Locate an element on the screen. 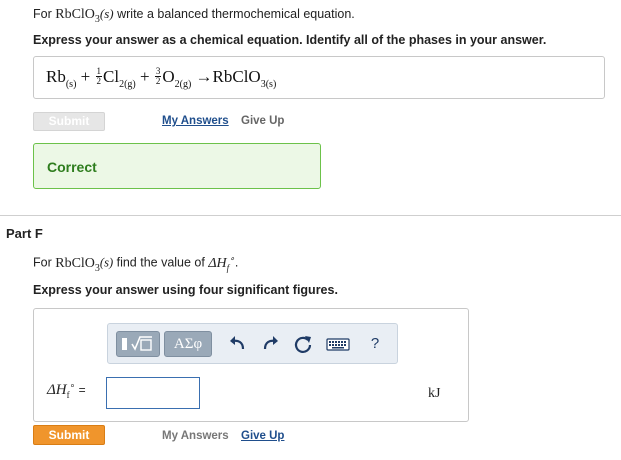 The height and width of the screenshot is (460, 621). give-up-label: Give Up is located at coordinates (263, 121).